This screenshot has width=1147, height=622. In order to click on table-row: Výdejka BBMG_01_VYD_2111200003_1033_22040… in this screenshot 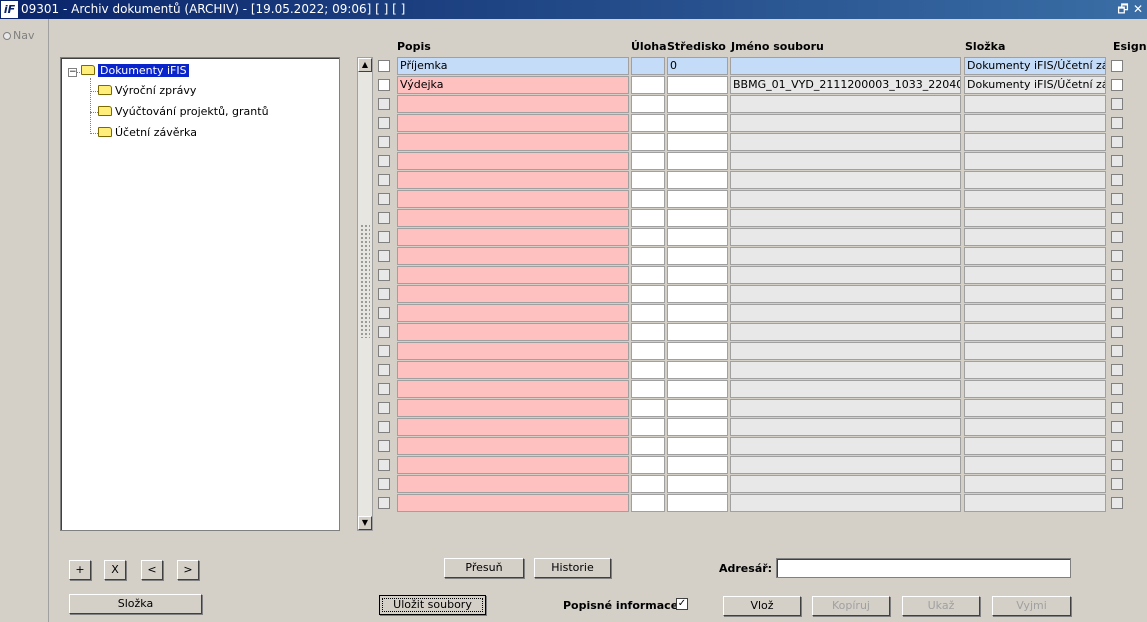, I will do `click(758, 85)`.